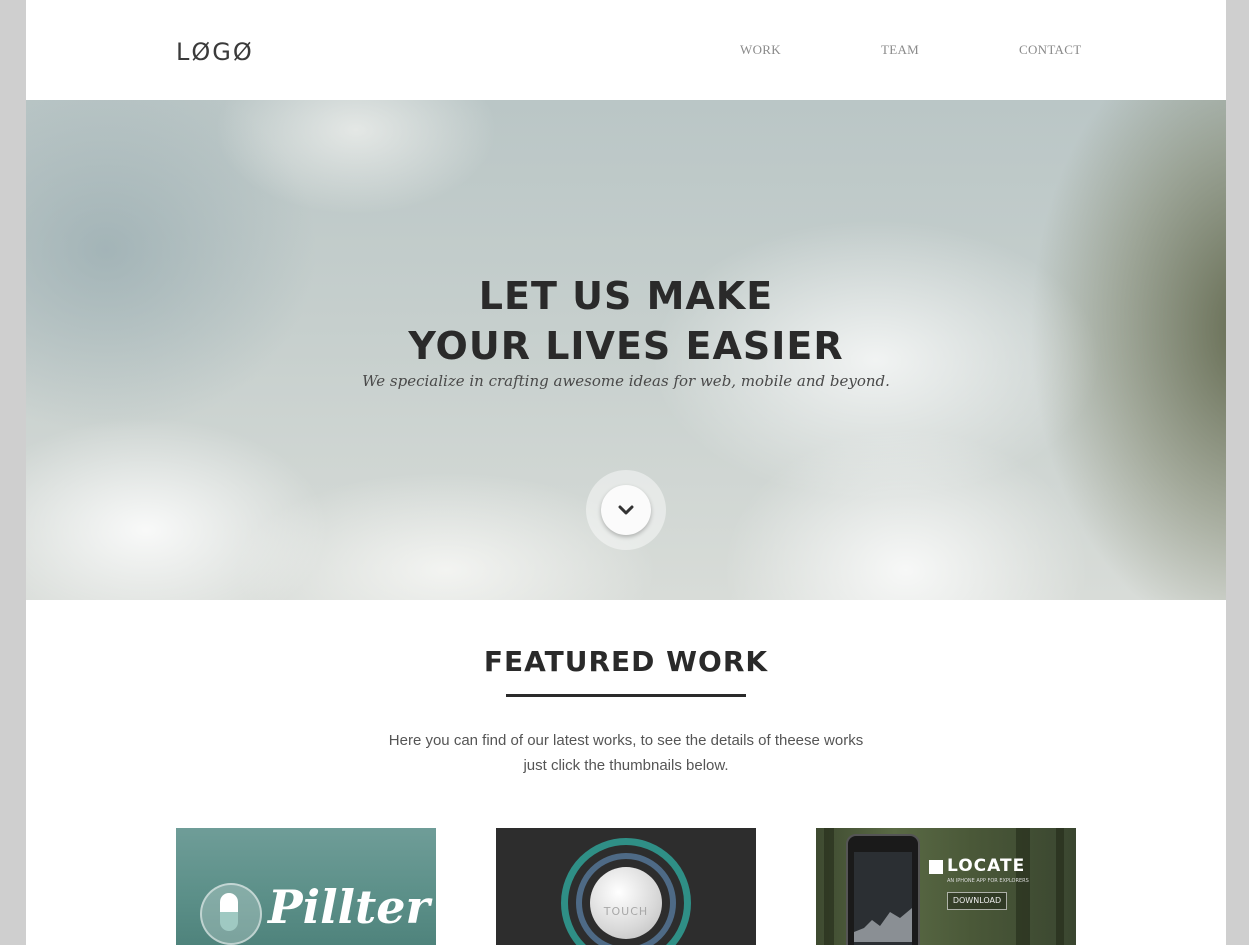 The width and height of the screenshot is (1249, 945). Describe the element at coordinates (215, 52) in the screenshot. I see `logo: LØGØ` at that location.